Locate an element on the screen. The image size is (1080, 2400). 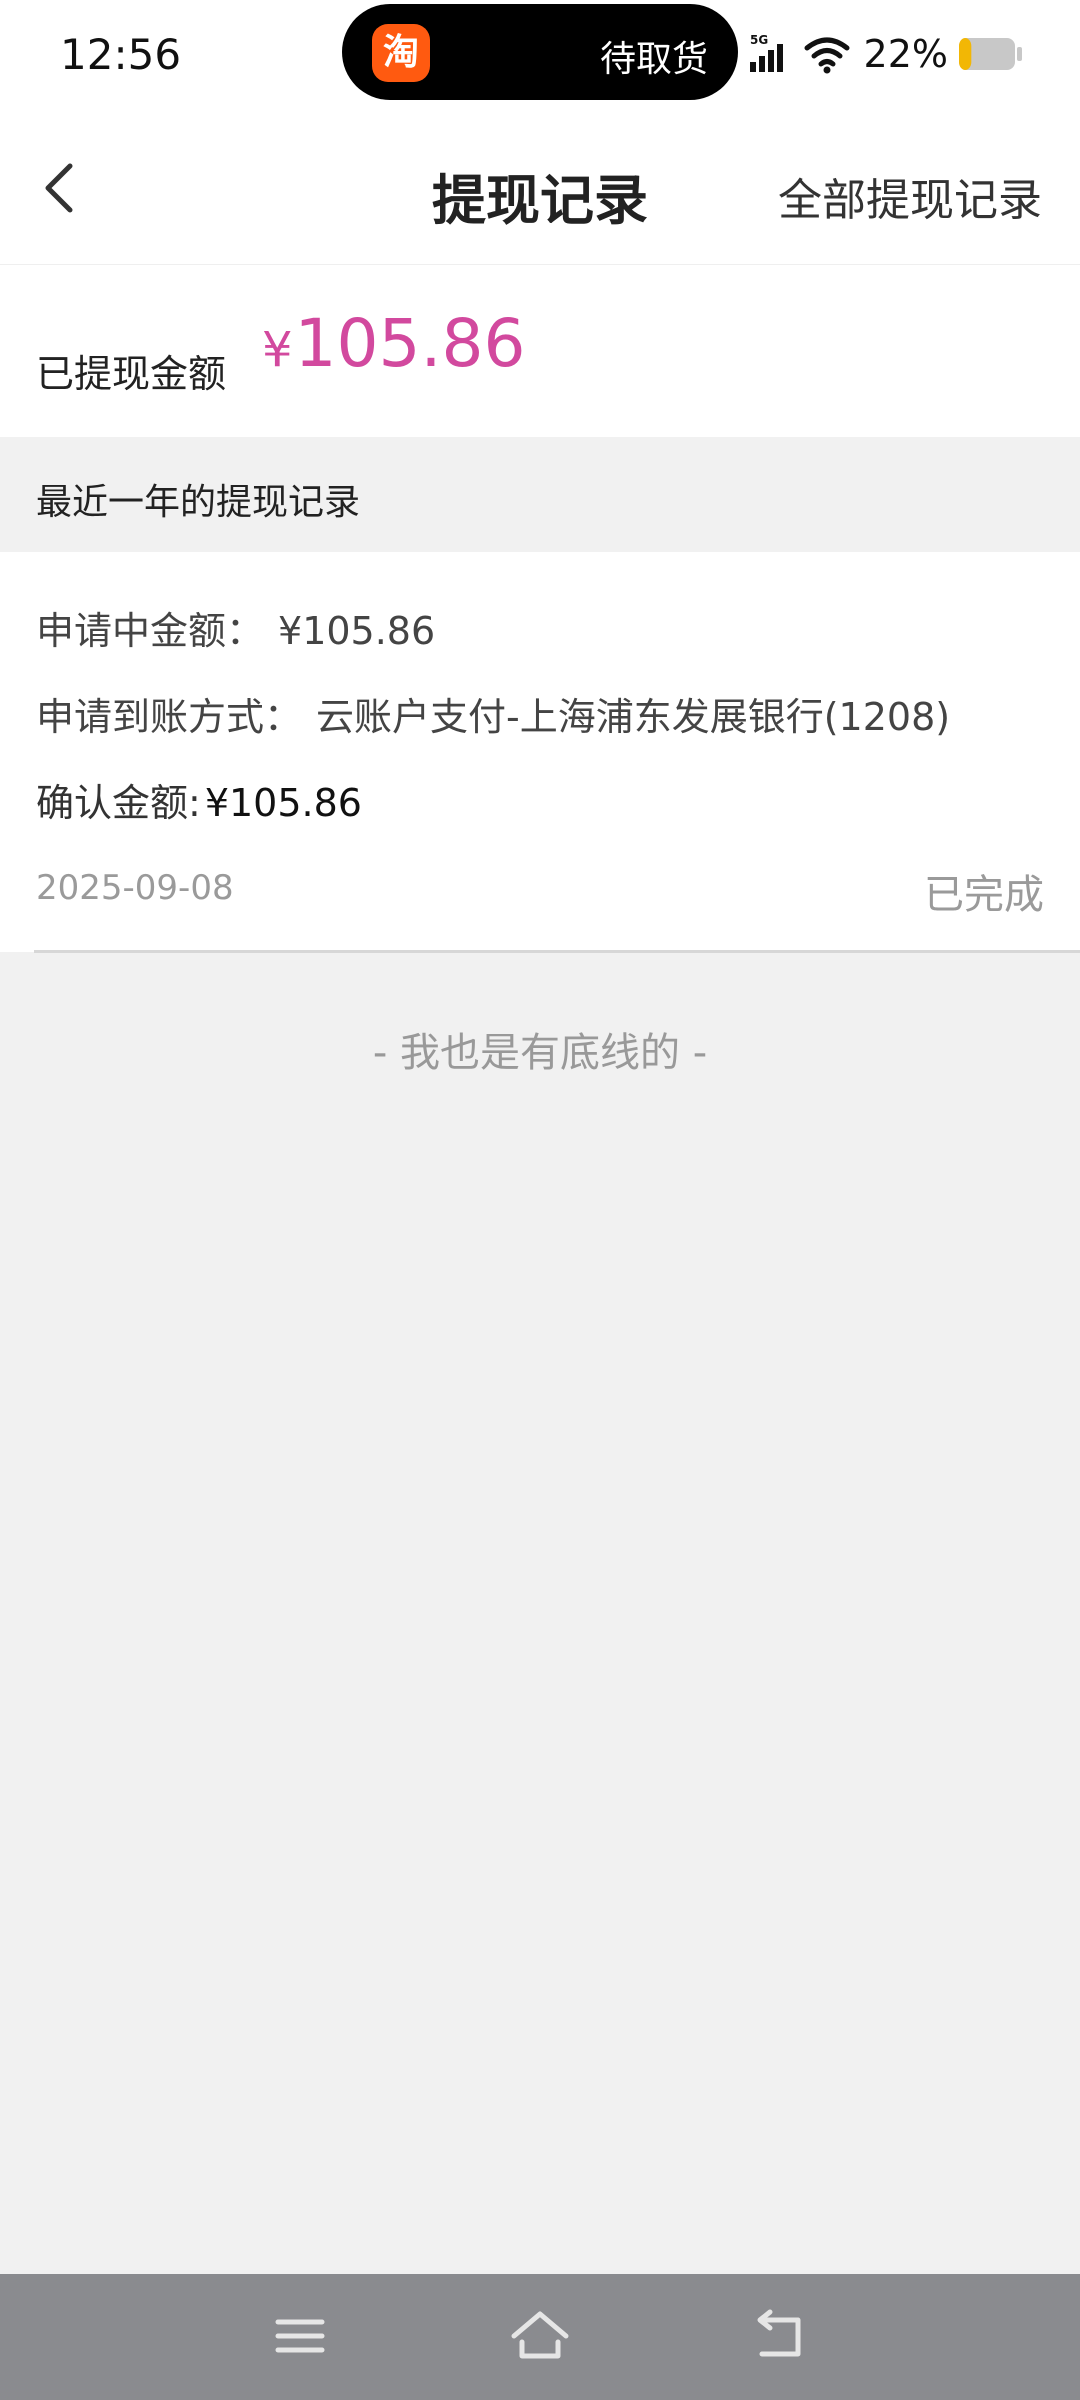
applying-amount-value: ¥105.86 is located at coordinates (357, 631).